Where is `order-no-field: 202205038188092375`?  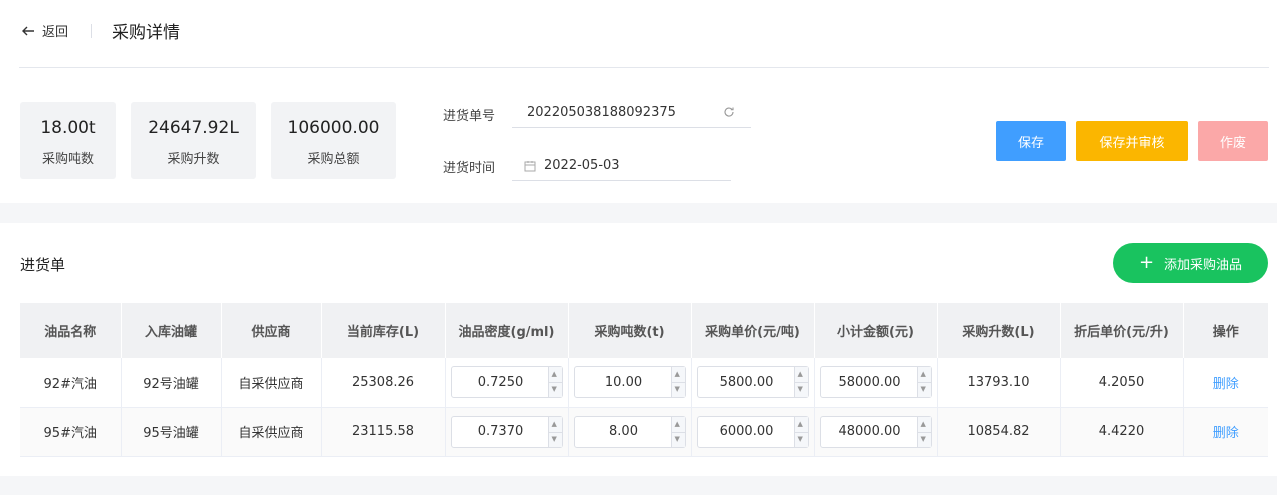
order-no-field: 202205038188092375 is located at coordinates (631, 113).